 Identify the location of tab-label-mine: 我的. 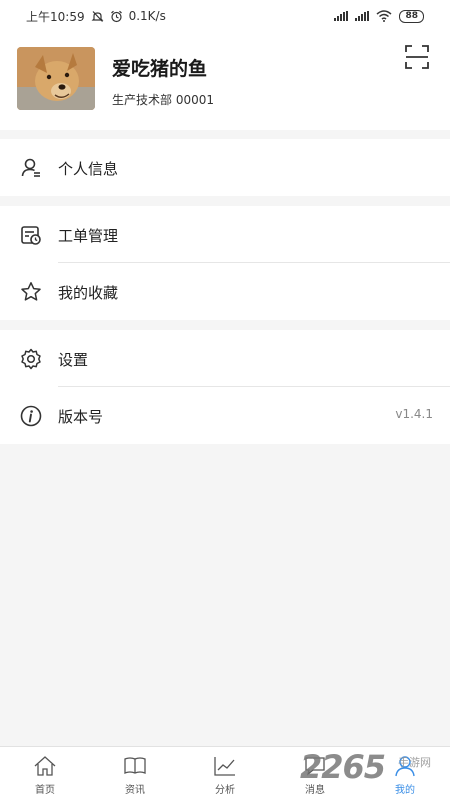
(405, 790).